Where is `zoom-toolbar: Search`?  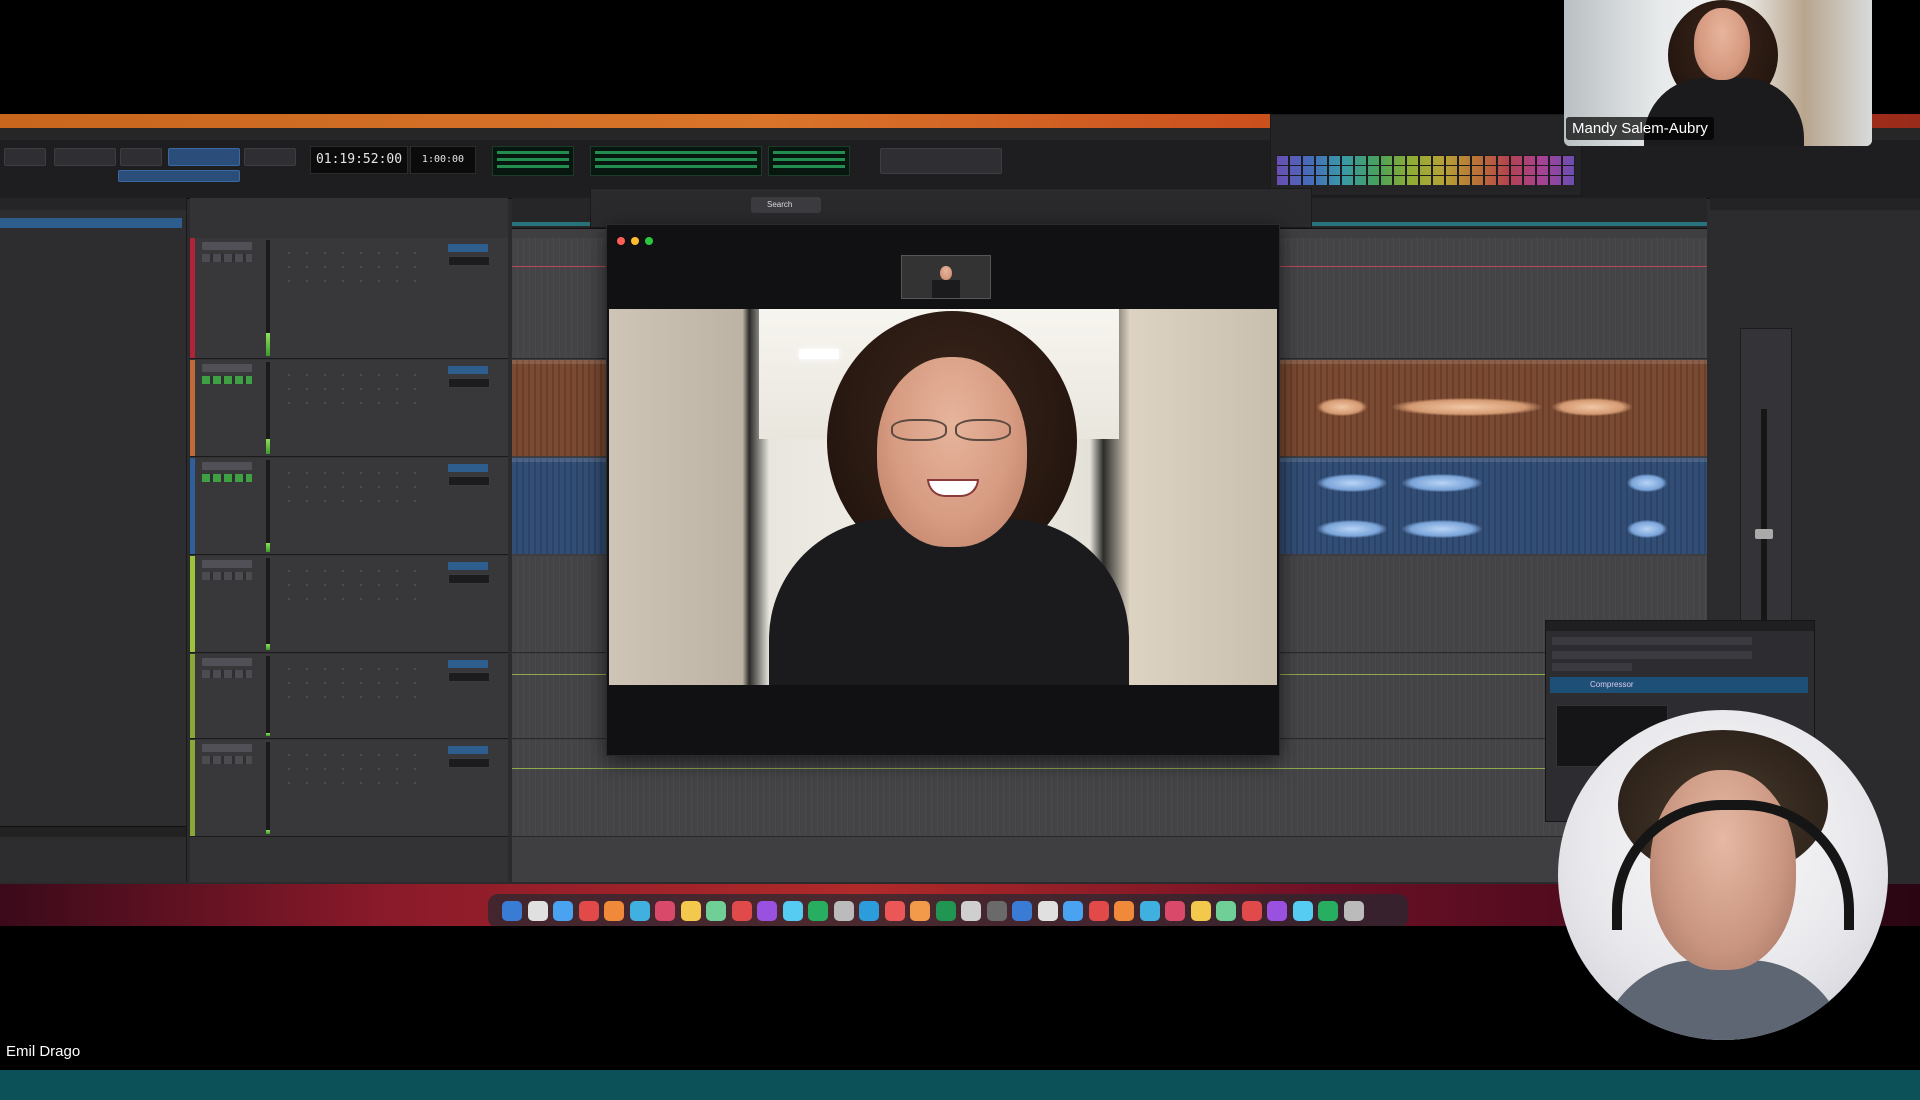
zoom-toolbar: Search is located at coordinates (951, 208).